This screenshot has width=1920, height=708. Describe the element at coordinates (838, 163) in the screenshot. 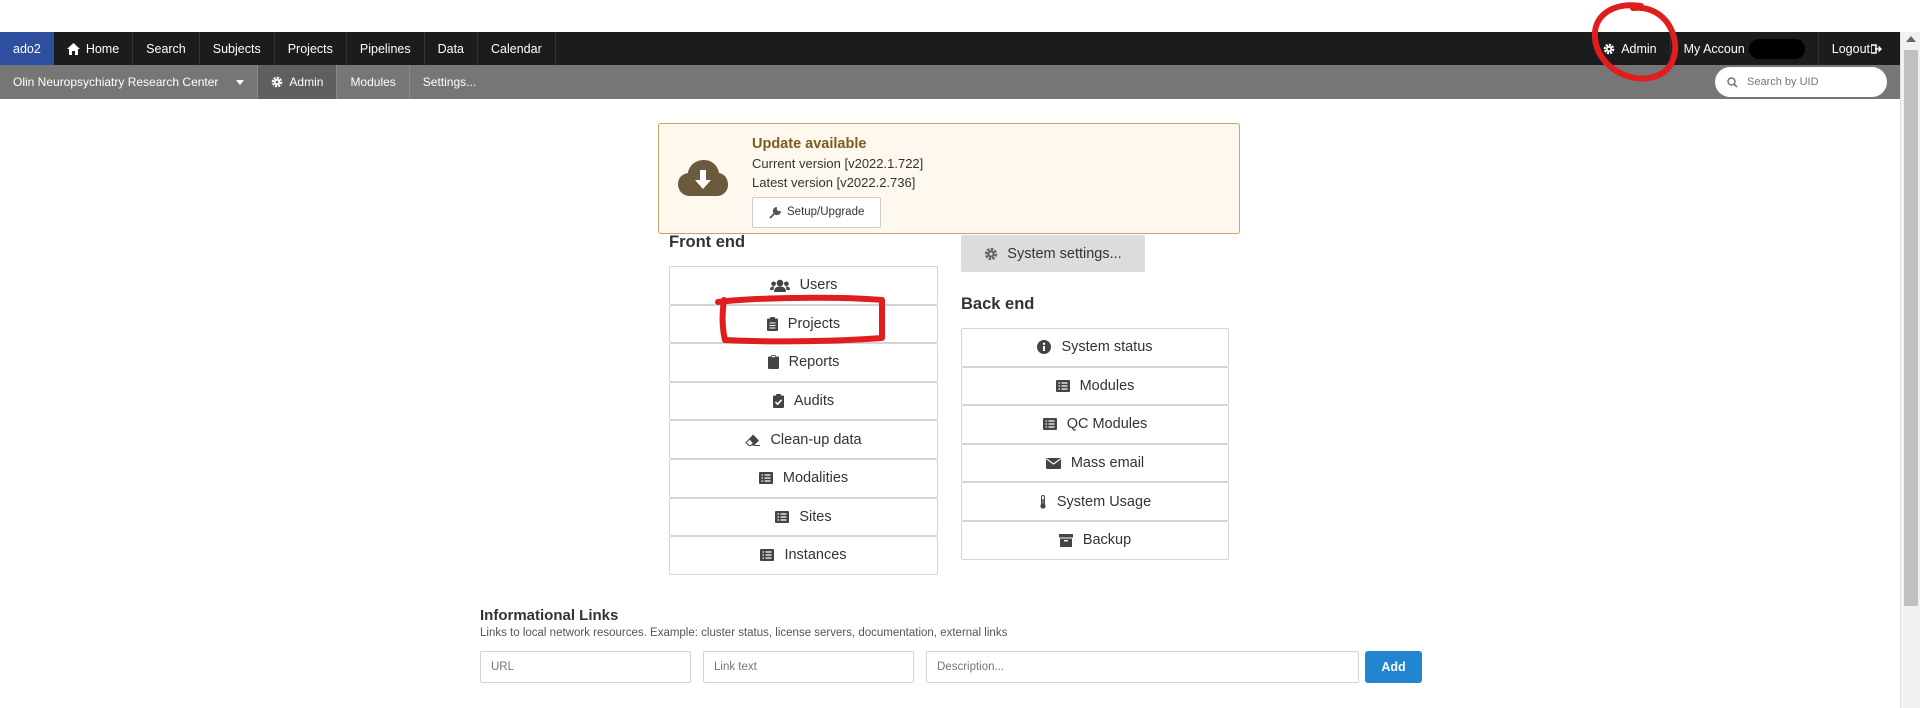

I see `current-version: Current version [v2022.1.722]` at that location.